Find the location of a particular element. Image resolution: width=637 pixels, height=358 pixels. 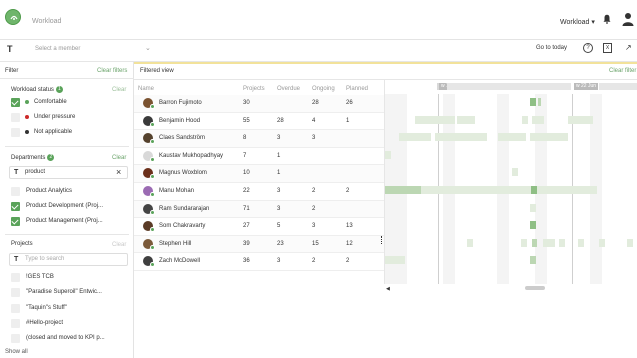

member-select: Select a member is located at coordinates (57, 49).